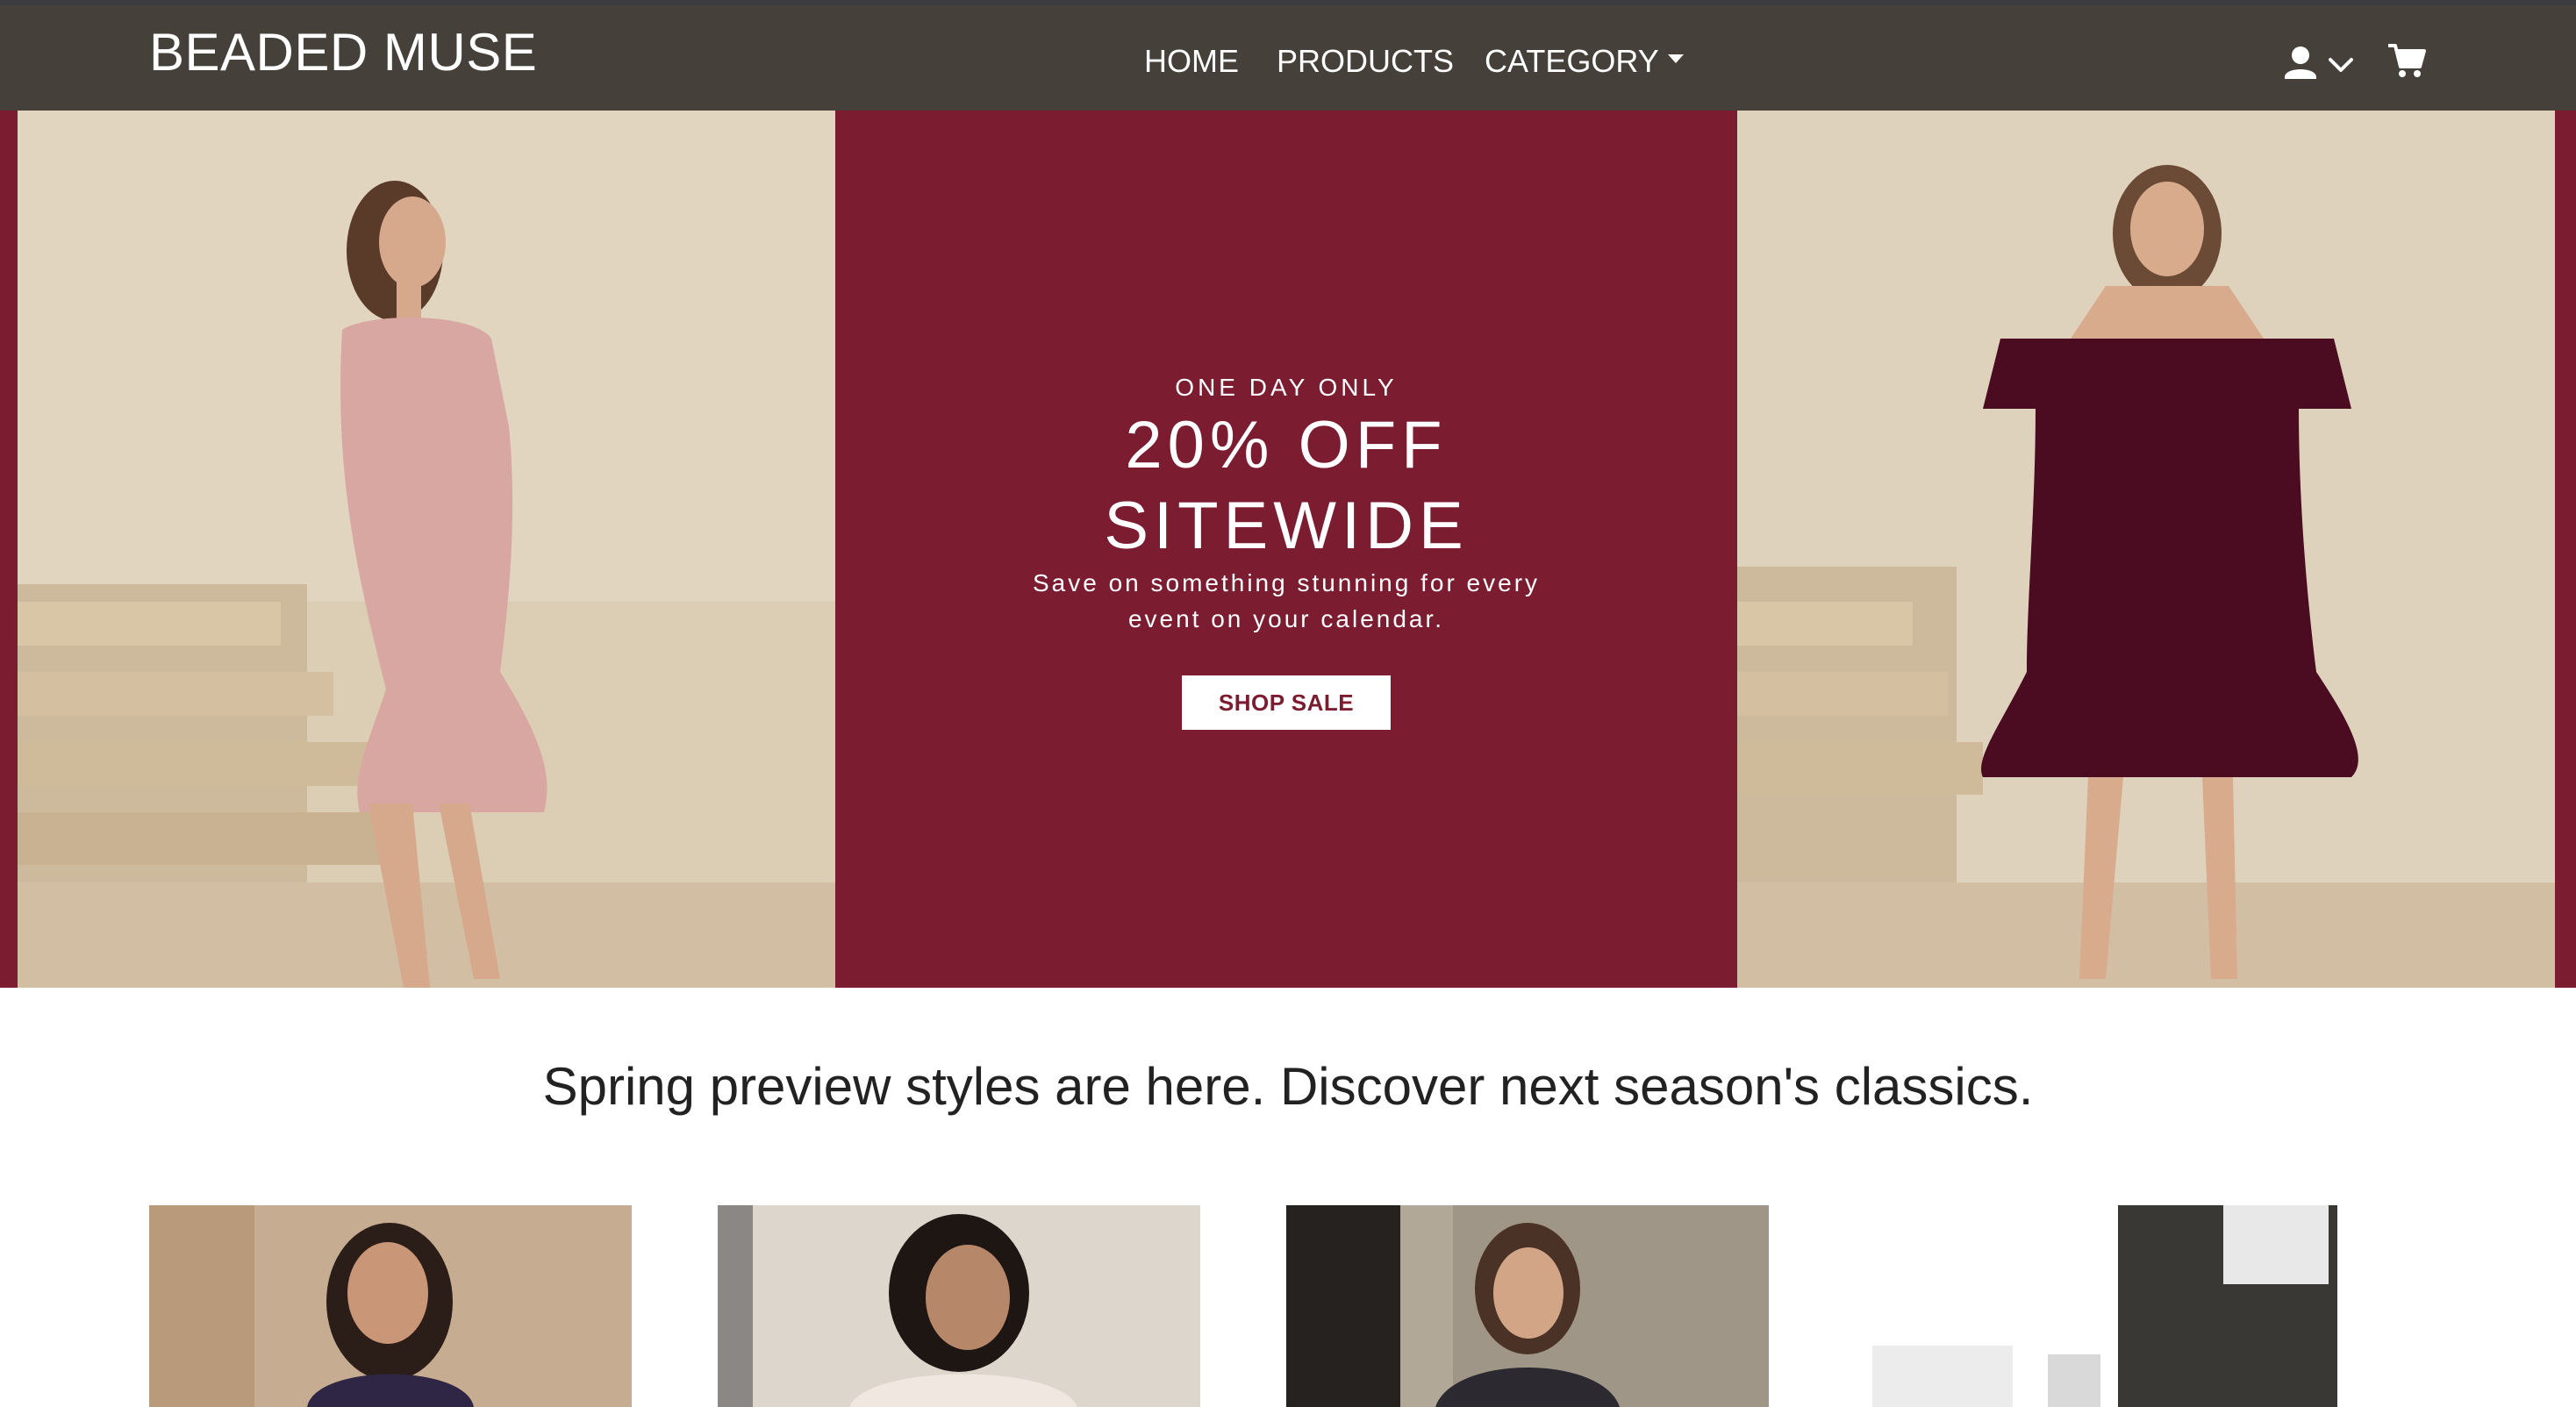 This screenshot has height=1407, width=2576. Describe the element at coordinates (1675, 59) in the screenshot. I see `caret-down-icon` at that location.